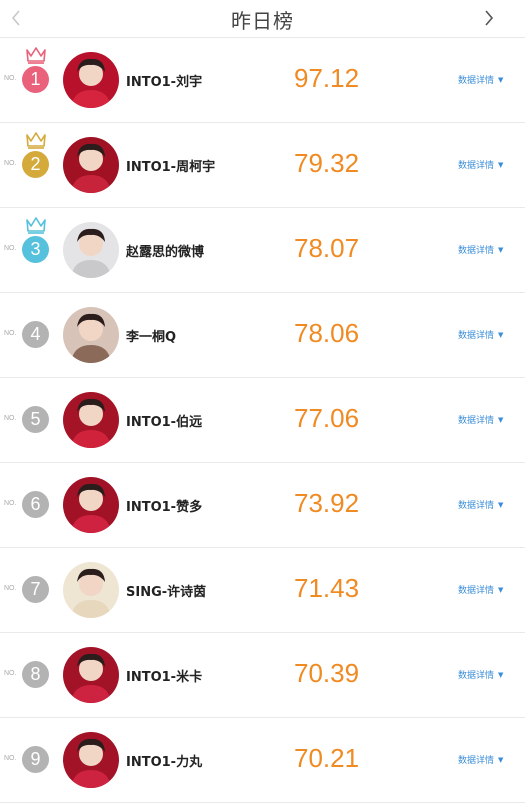 The image size is (525, 803). Describe the element at coordinates (262, 505) in the screenshot. I see `ranking-row: NO. 6 INTO1-赞多 73.92 数据详情 ▼` at that location.